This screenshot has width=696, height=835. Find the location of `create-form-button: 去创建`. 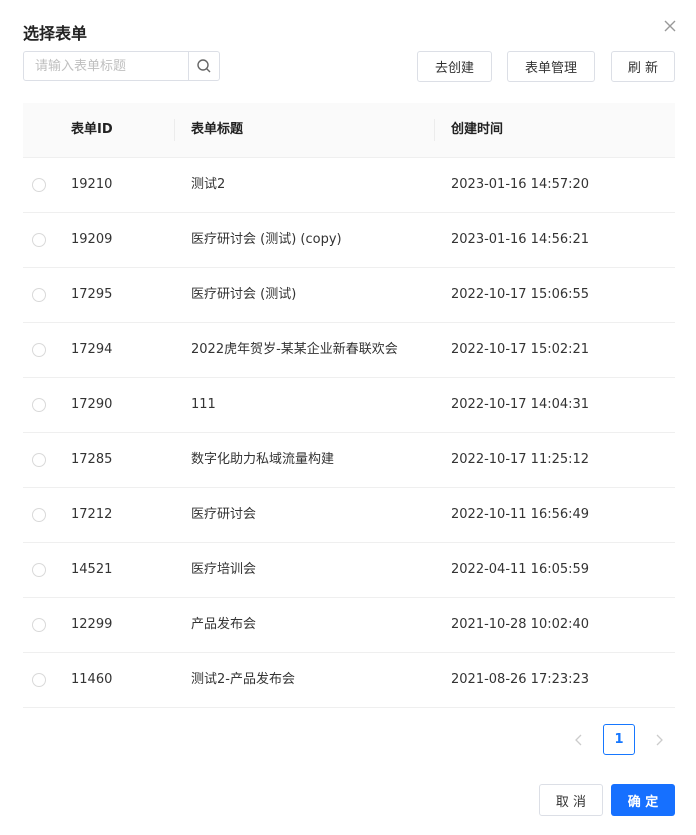

create-form-button: 去创建 is located at coordinates (454, 66).